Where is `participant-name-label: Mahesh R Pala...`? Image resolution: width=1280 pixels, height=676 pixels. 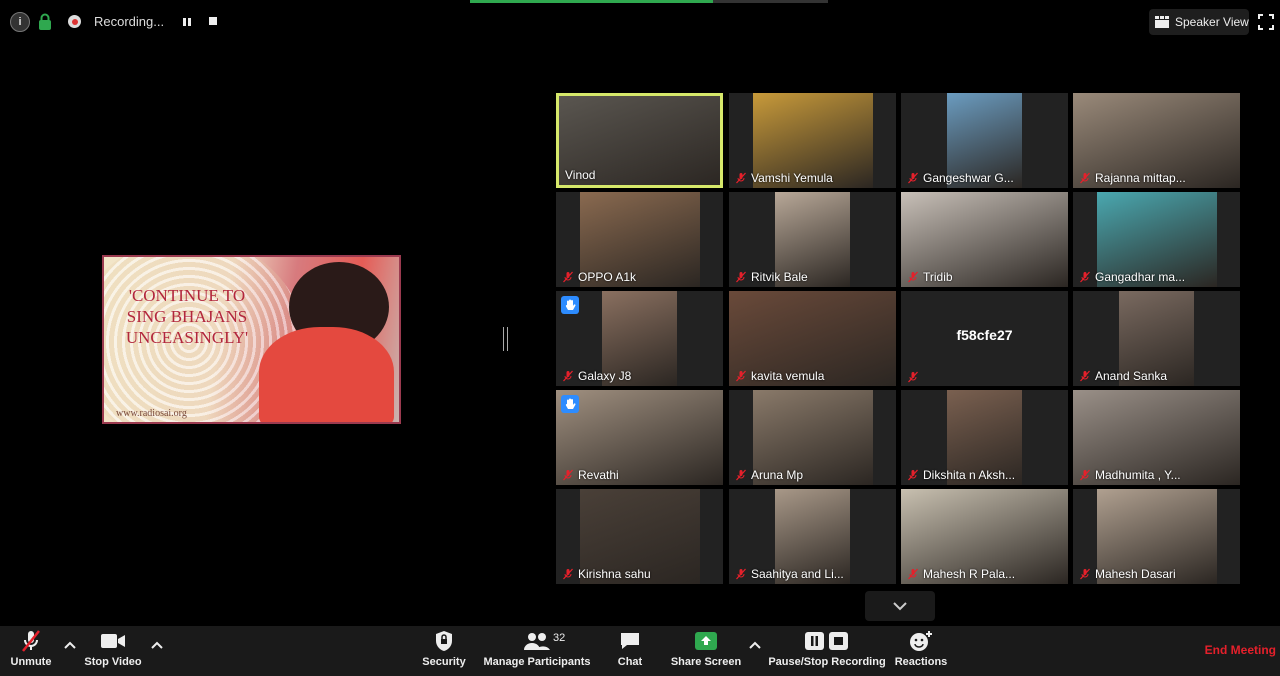 participant-name-label: Mahesh R Pala... is located at coordinates (961, 574).